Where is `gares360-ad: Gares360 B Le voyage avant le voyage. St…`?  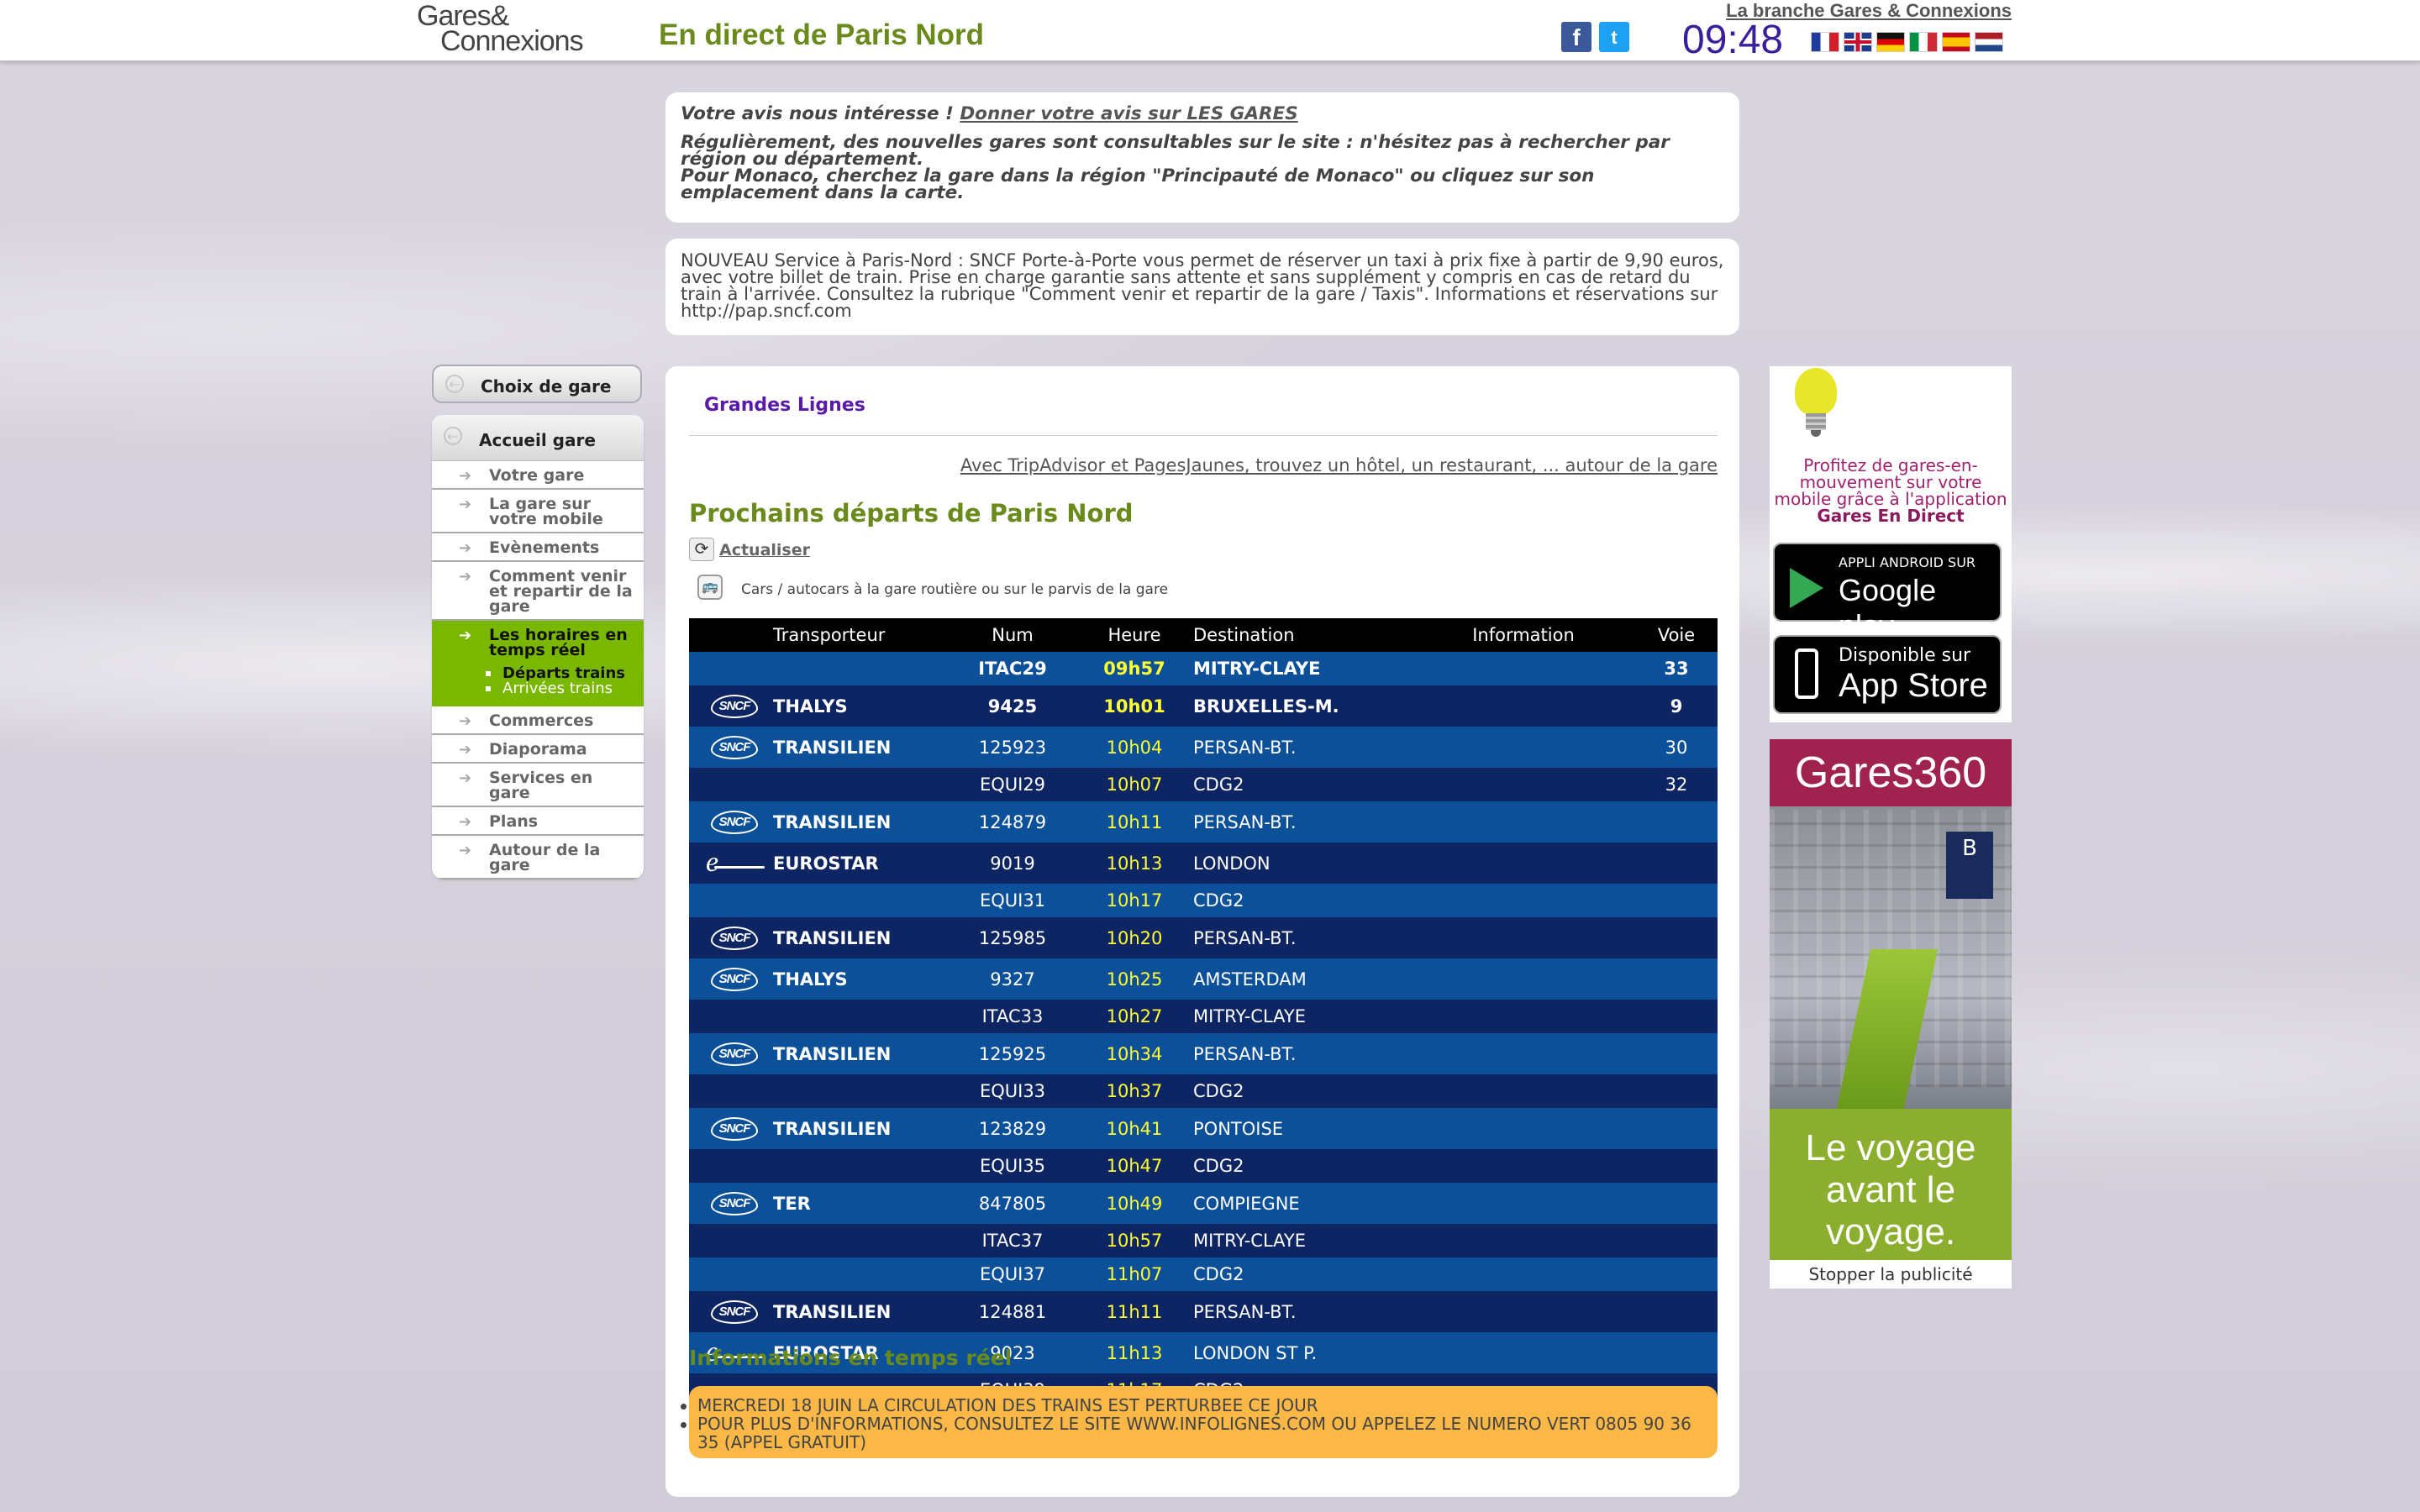
gares360-ad: Gares360 B Le voyage avant le voyage. St… is located at coordinates (1891, 1014).